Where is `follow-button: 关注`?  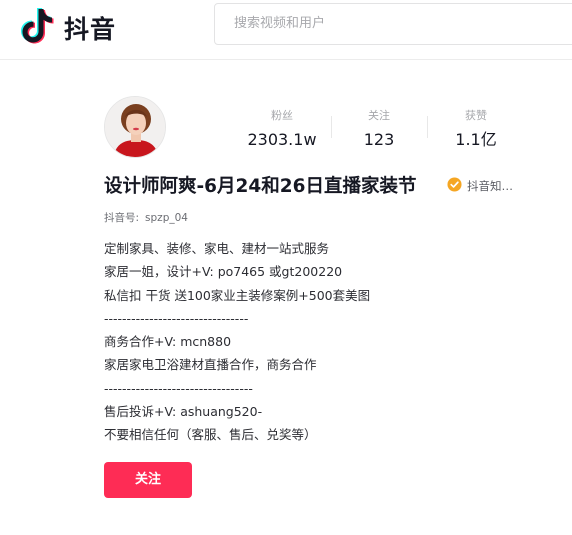
follow-button: 关注 is located at coordinates (148, 480).